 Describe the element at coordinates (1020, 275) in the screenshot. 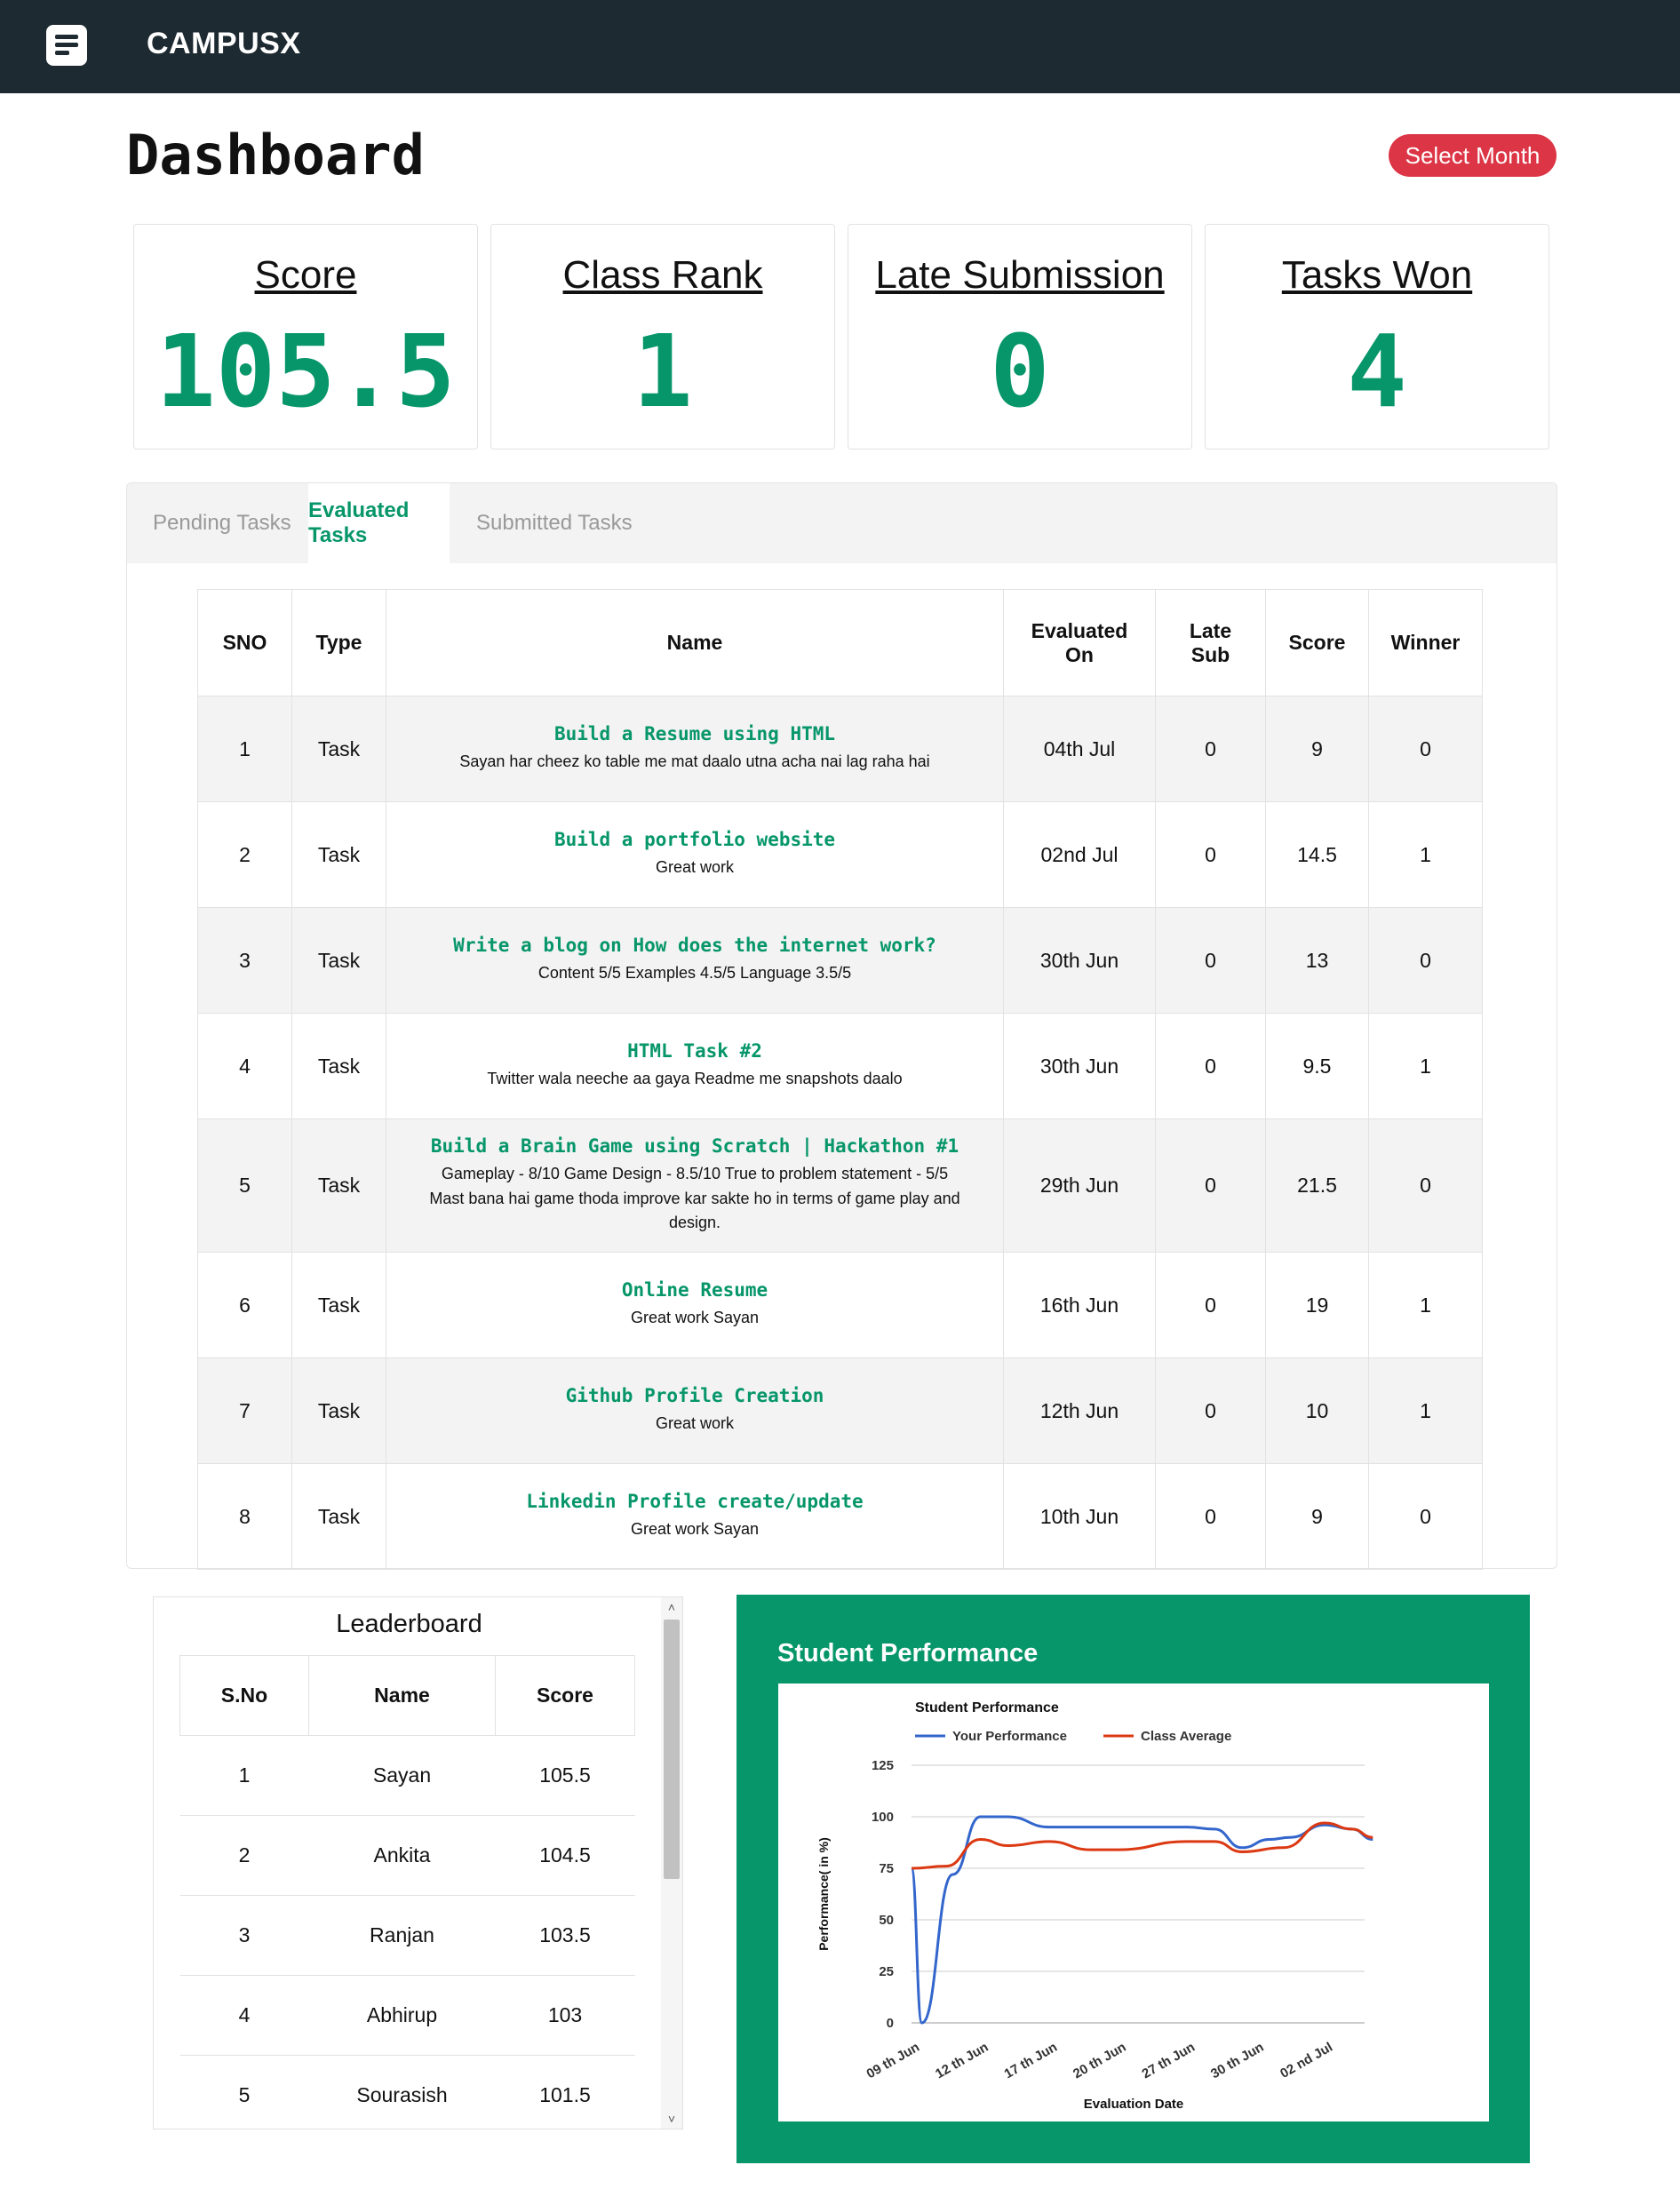

I see `late-submission-label: Late Submission` at that location.